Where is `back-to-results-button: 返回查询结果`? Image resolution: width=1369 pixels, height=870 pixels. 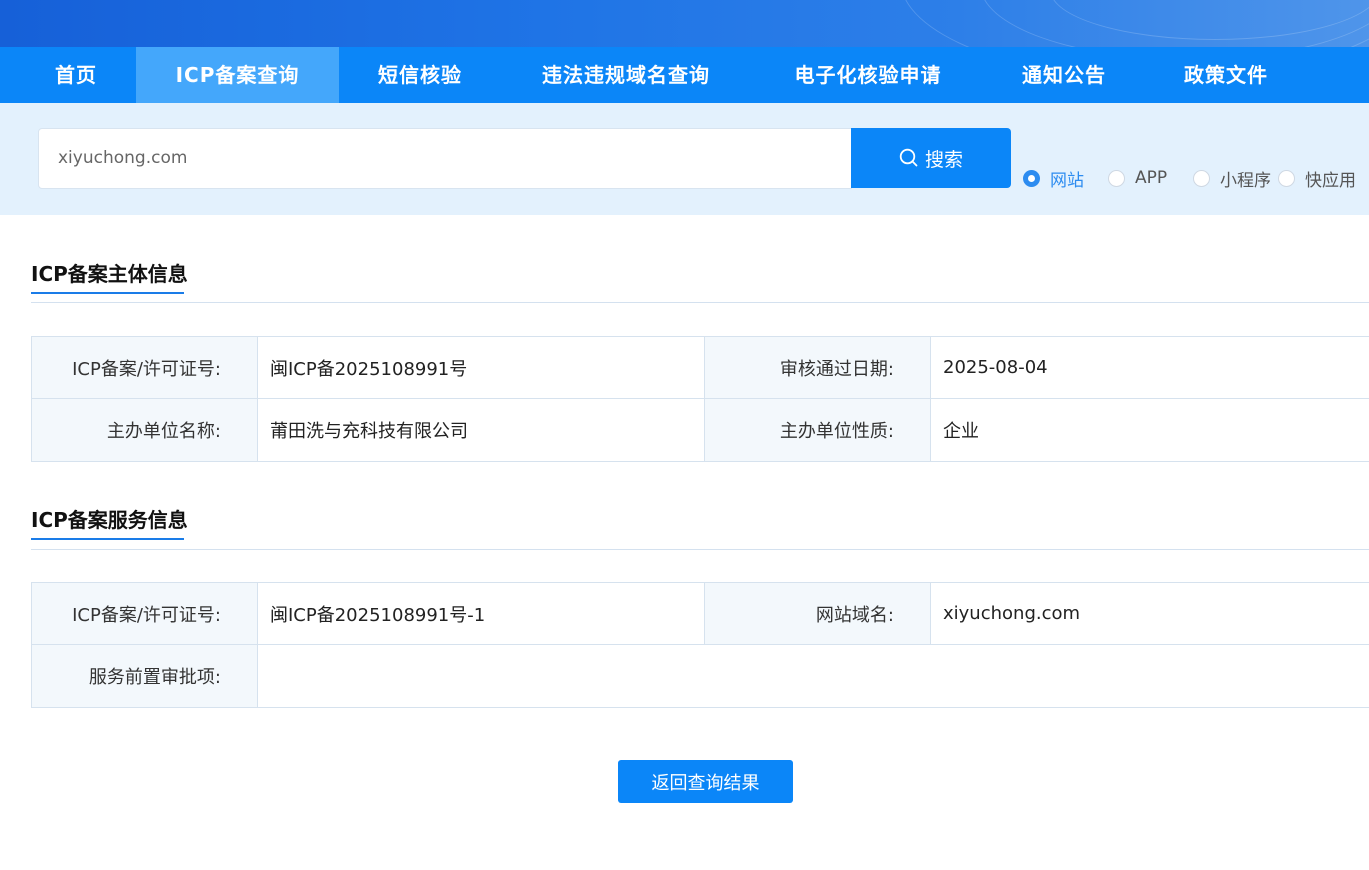 back-to-results-button: 返回查询结果 is located at coordinates (705, 781).